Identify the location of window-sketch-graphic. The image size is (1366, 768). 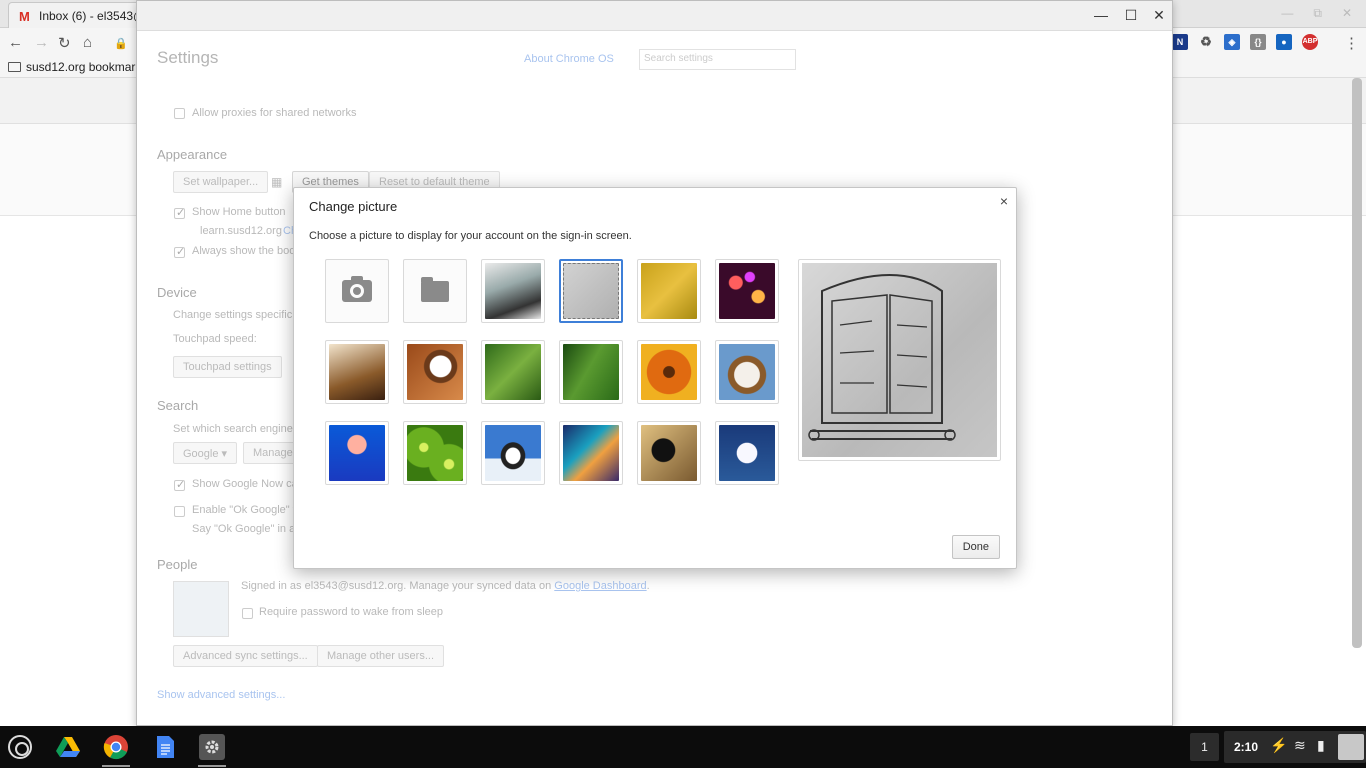
(882, 357).